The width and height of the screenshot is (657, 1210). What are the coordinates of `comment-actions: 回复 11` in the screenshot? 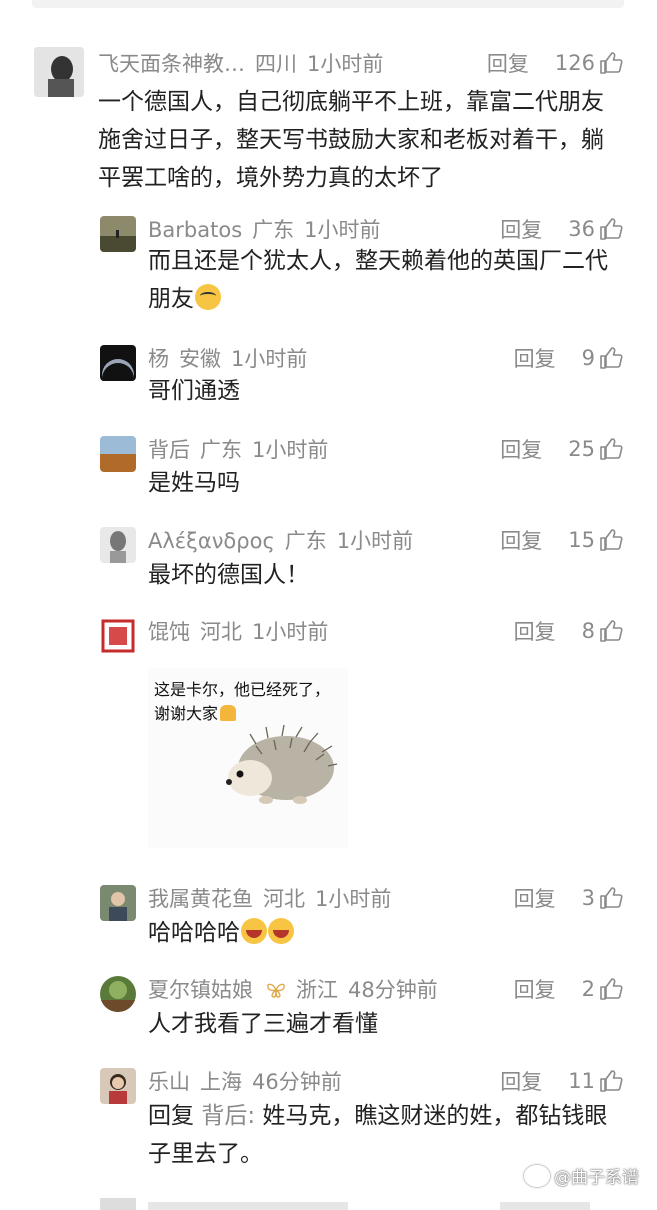 It's located at (561, 1081).